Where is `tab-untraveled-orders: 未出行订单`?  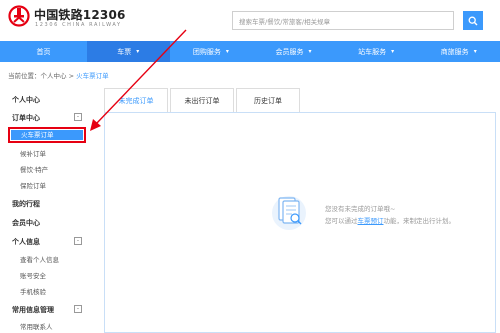
tab-untraveled-orders: 未出行订单 is located at coordinates (202, 100).